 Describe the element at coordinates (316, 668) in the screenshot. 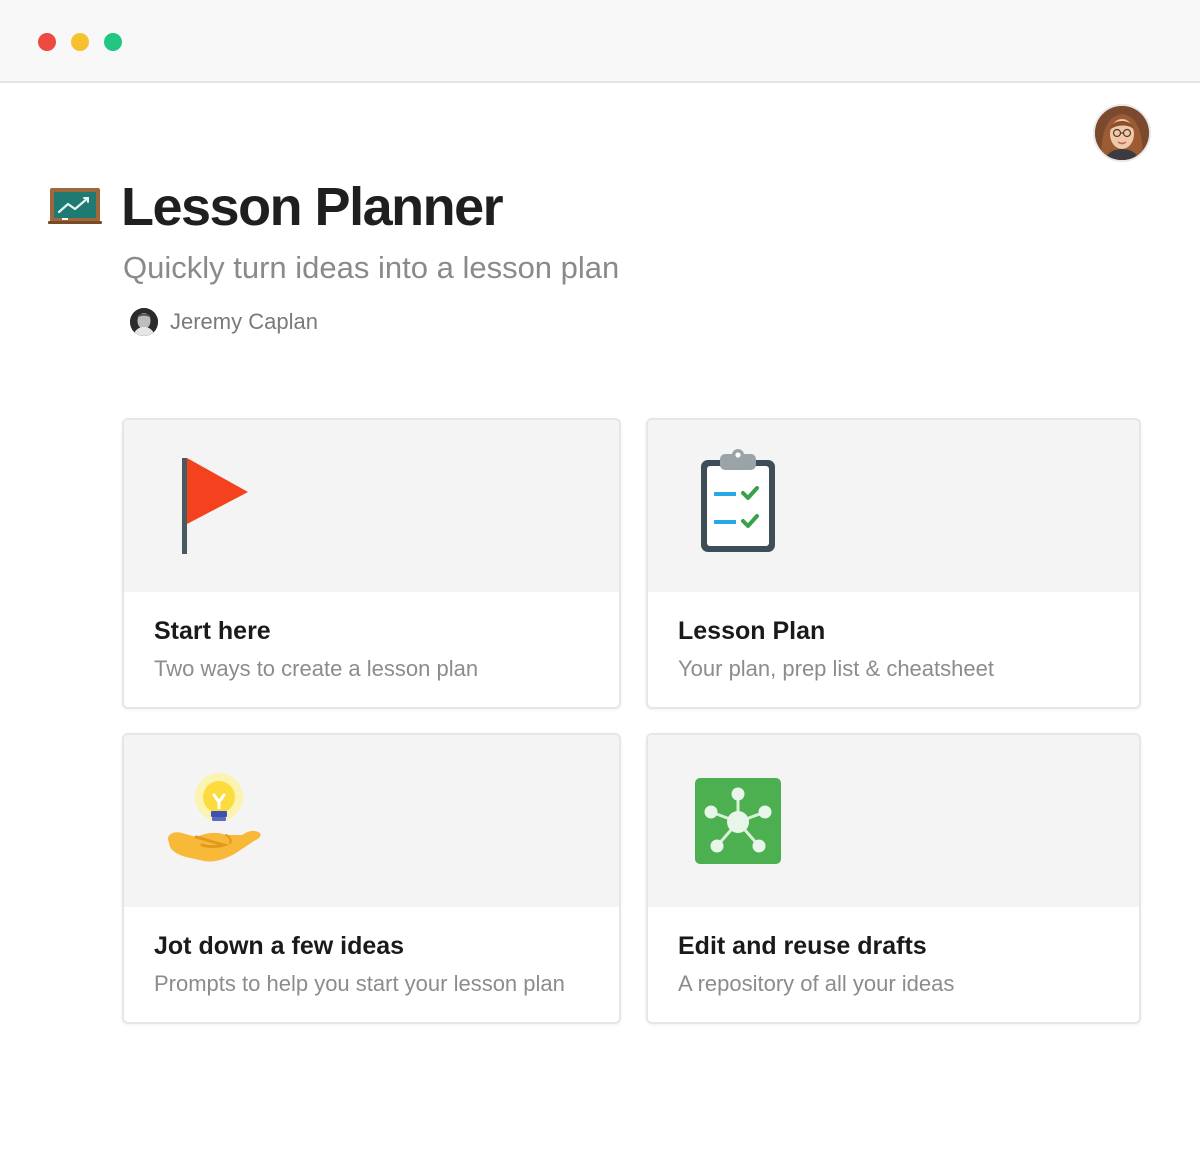

I see `card-description: Two ways to create a lesson plan` at that location.